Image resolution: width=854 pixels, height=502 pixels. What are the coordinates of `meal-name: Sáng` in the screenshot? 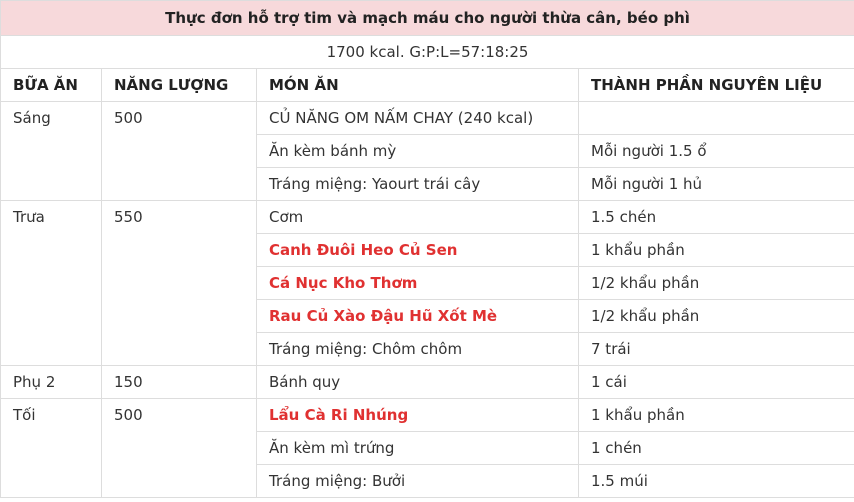 It's located at (51, 151).